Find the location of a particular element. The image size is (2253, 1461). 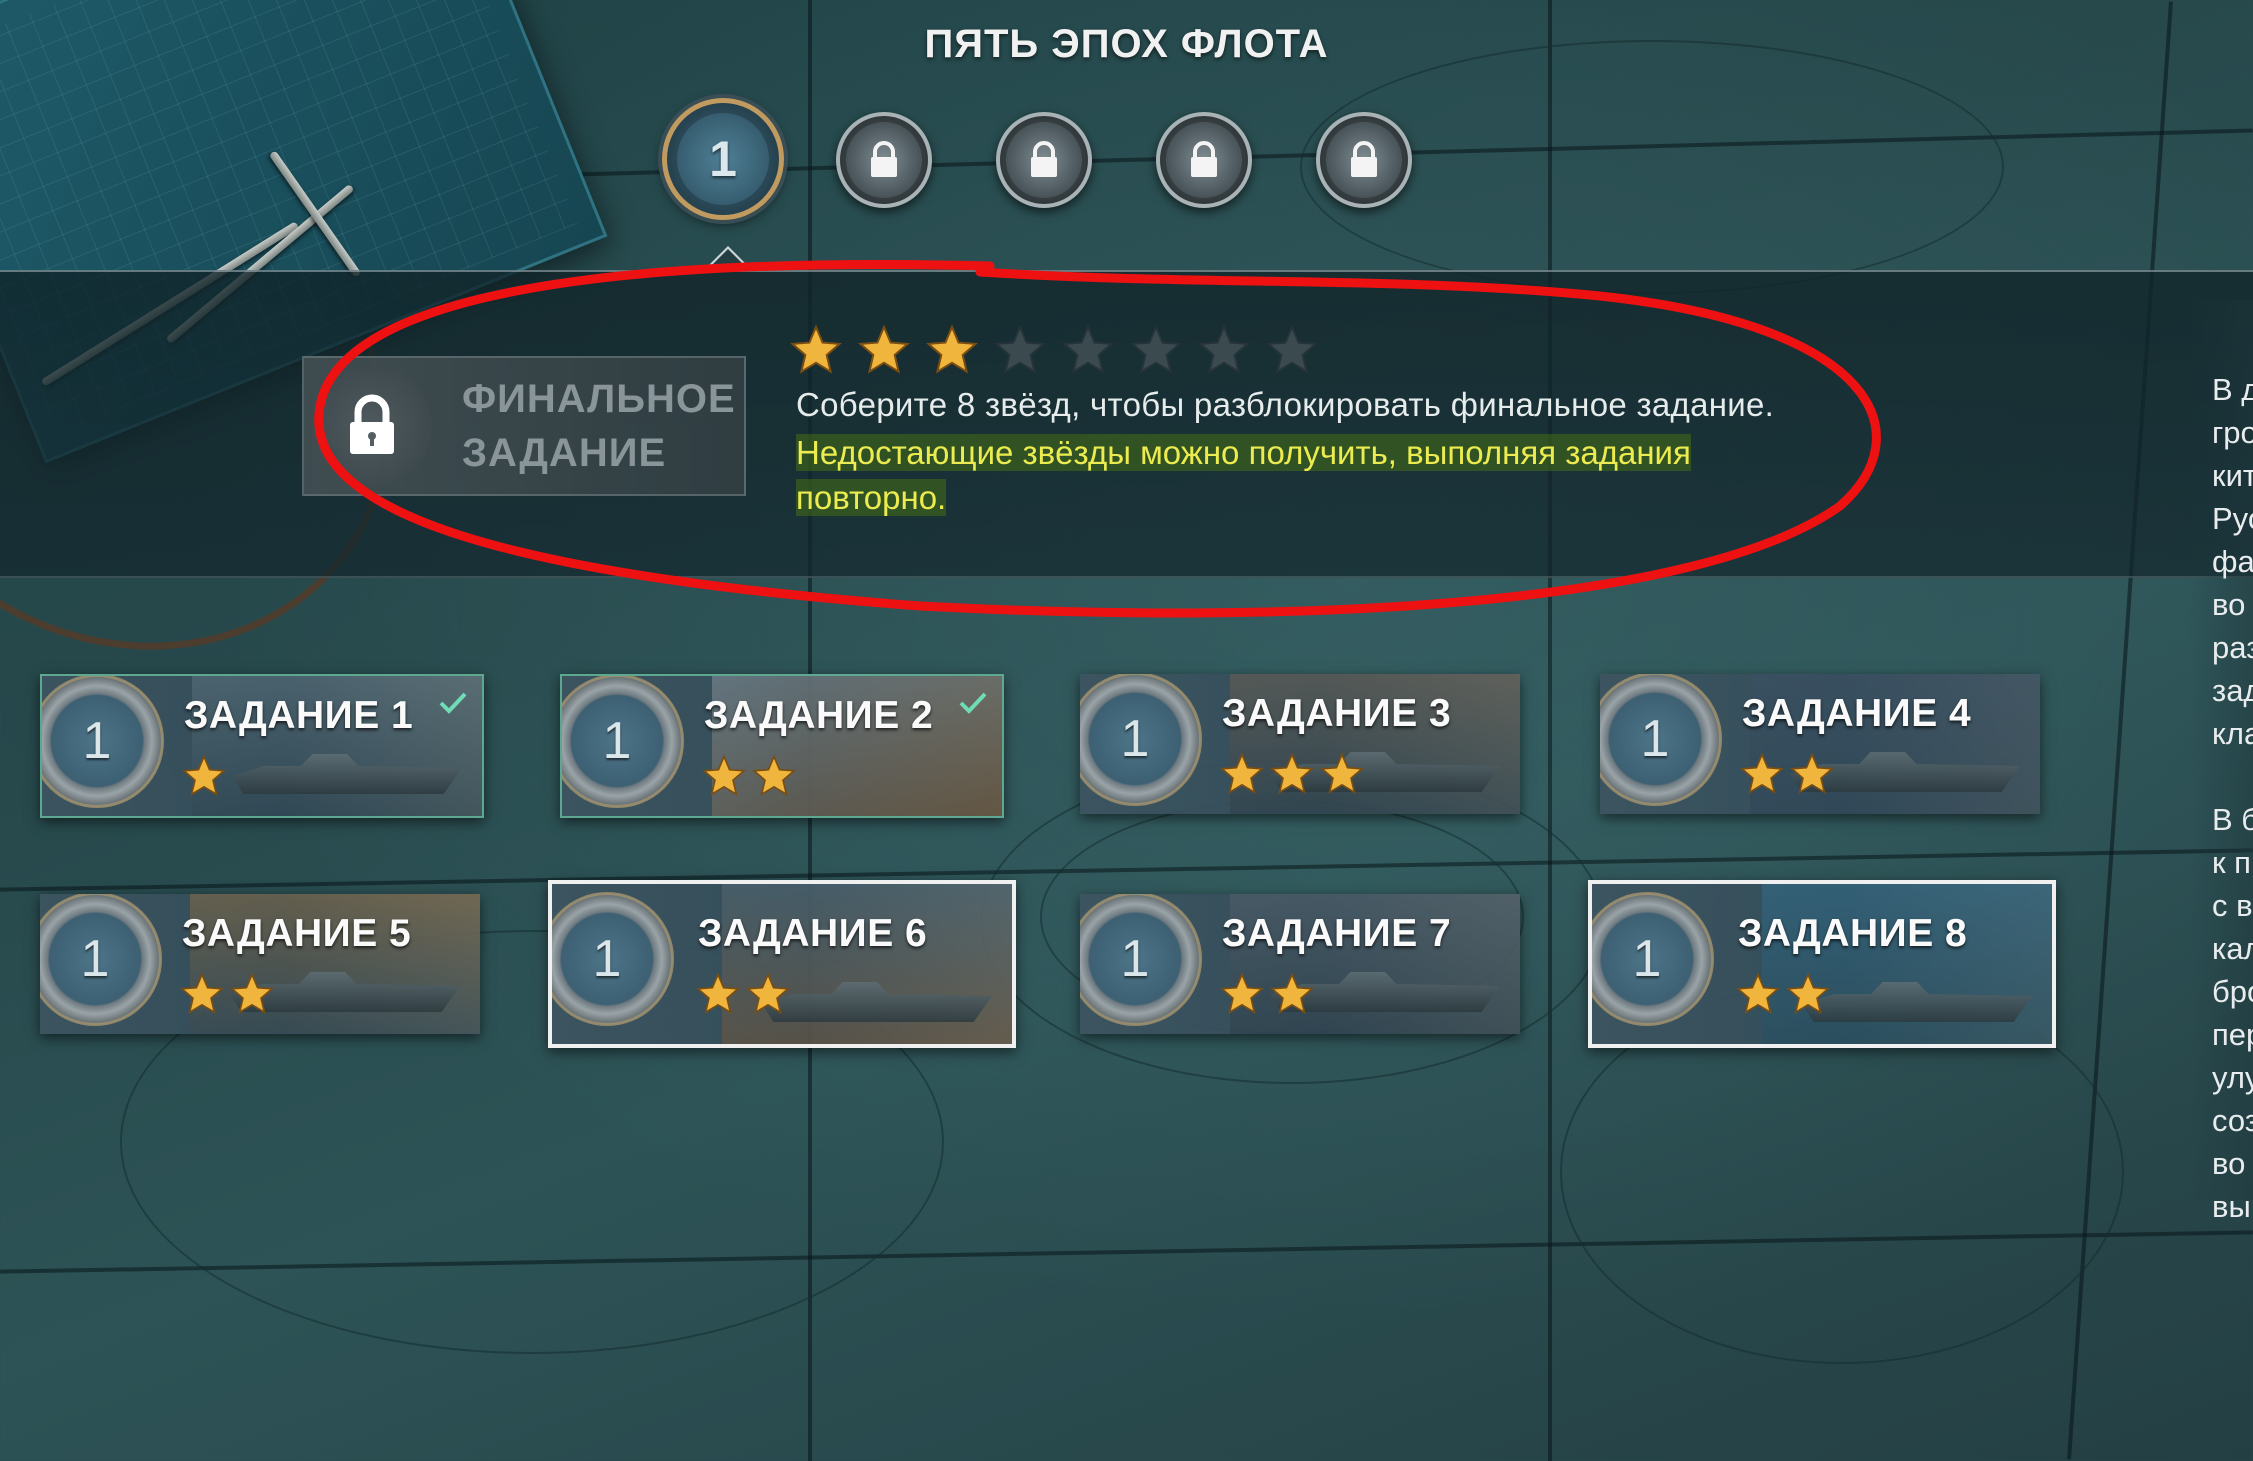

era-number: 1 is located at coordinates (723, 159).